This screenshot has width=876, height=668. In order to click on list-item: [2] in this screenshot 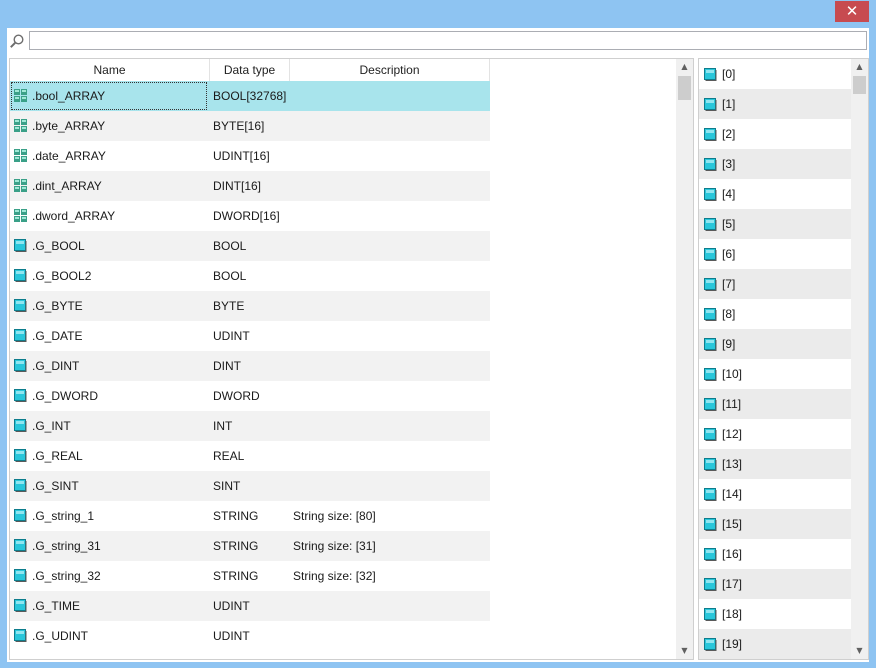, I will do `click(775, 134)`.